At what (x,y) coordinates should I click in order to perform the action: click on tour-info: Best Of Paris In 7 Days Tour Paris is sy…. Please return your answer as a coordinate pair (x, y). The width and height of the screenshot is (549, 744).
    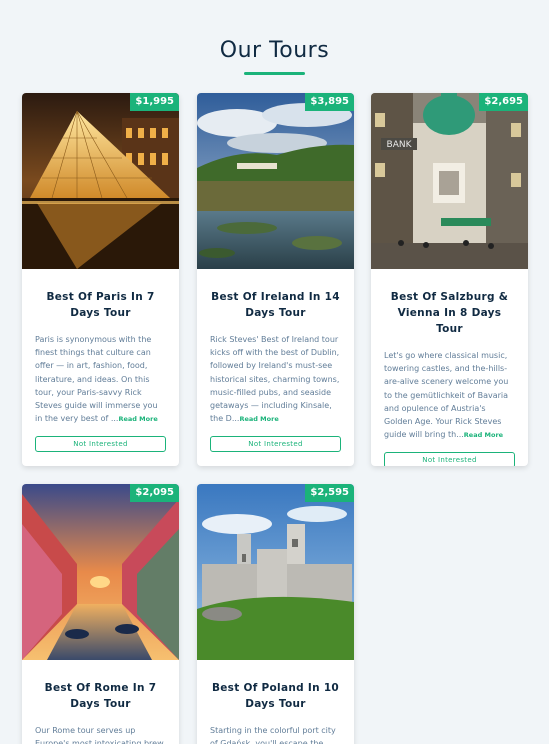
    Looking at the image, I should click on (100, 361).